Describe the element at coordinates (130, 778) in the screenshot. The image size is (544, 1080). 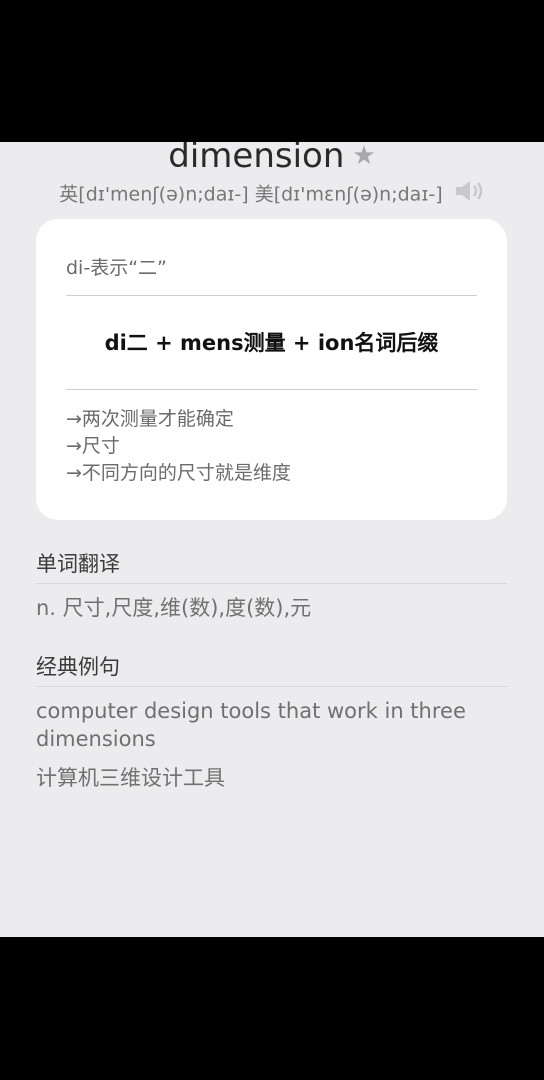
I see `example-sentence-zh: 计算机三维设计工具` at that location.